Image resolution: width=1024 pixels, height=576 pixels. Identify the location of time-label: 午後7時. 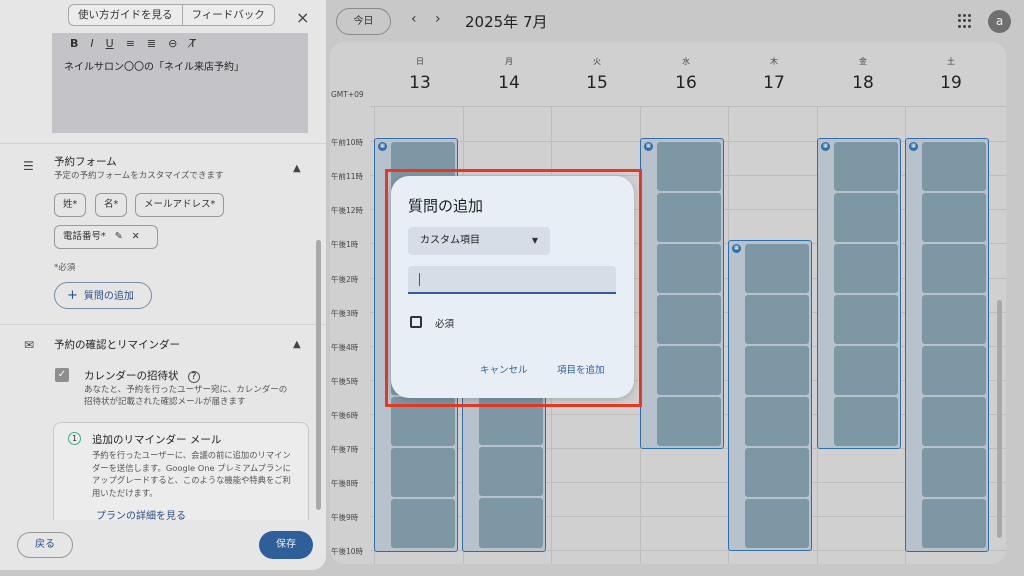
(345, 449).